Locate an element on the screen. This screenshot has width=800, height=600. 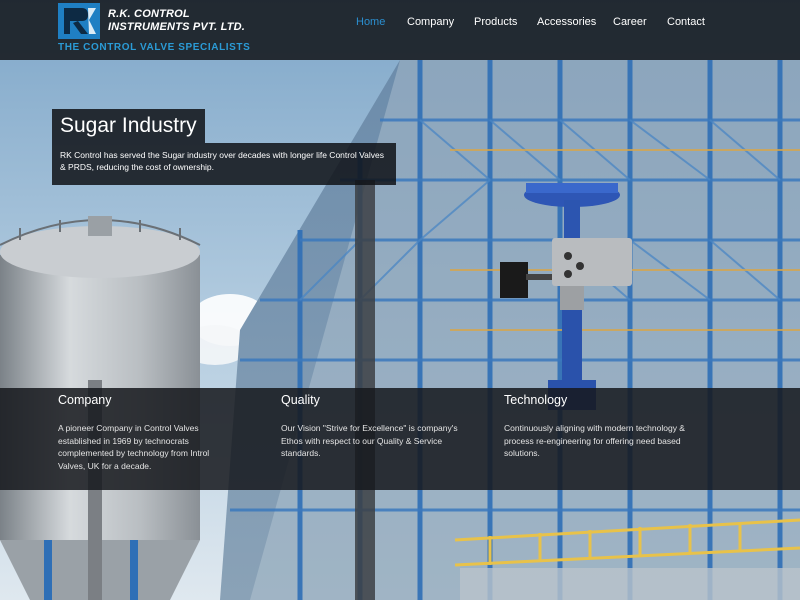
rk-logo-icon is located at coordinates (79, 21).